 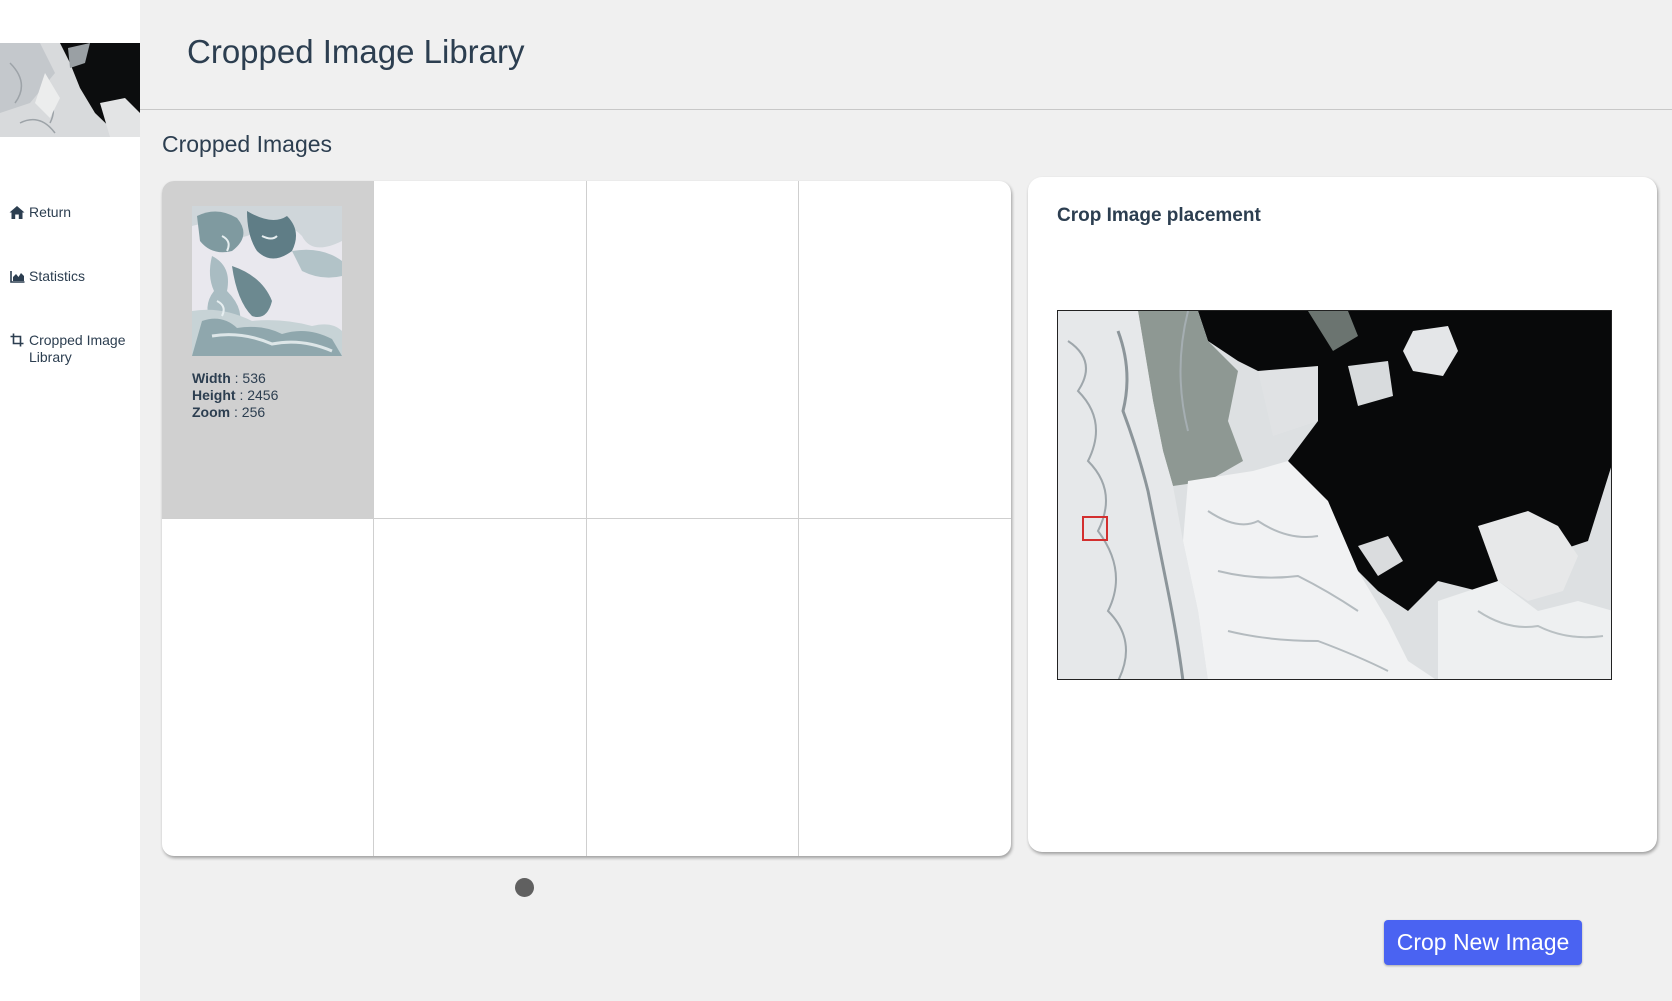 I want to click on sidebar-item-return: Return, so click(x=68, y=212).